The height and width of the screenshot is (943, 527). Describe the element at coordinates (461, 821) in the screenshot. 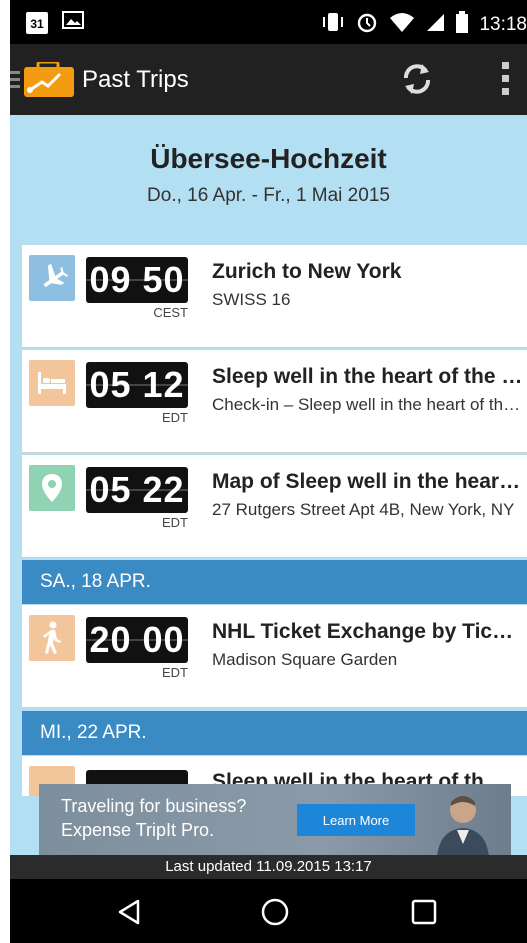

I see `businessman-image` at that location.